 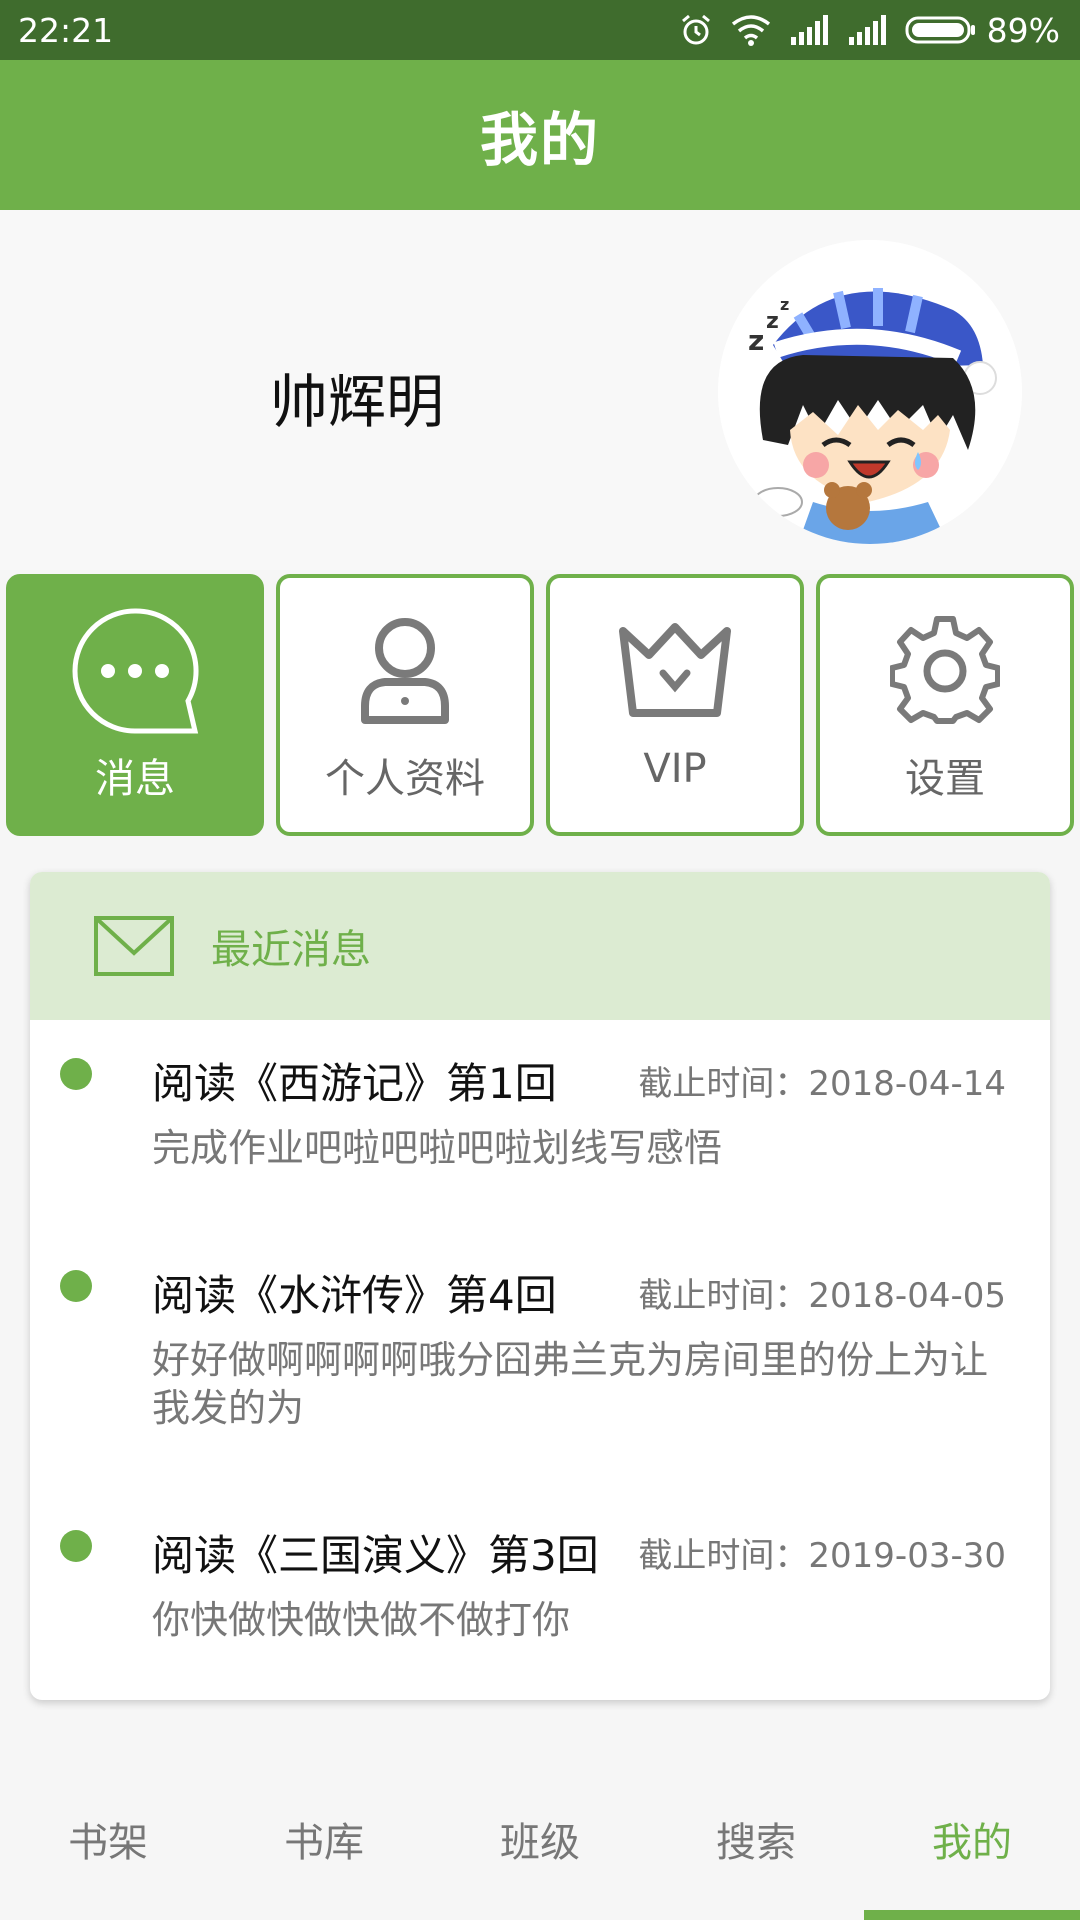 I want to click on status-icons: 89%, so click(x=869, y=30).